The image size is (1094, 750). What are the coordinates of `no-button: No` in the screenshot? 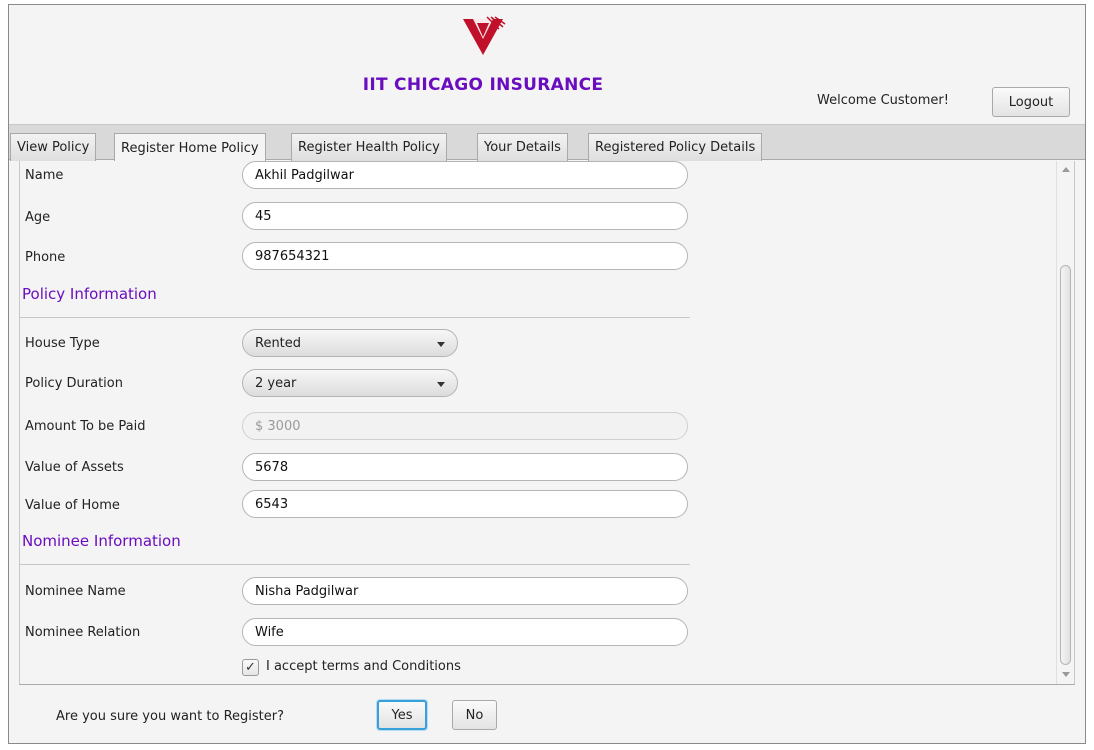 It's located at (474, 715).